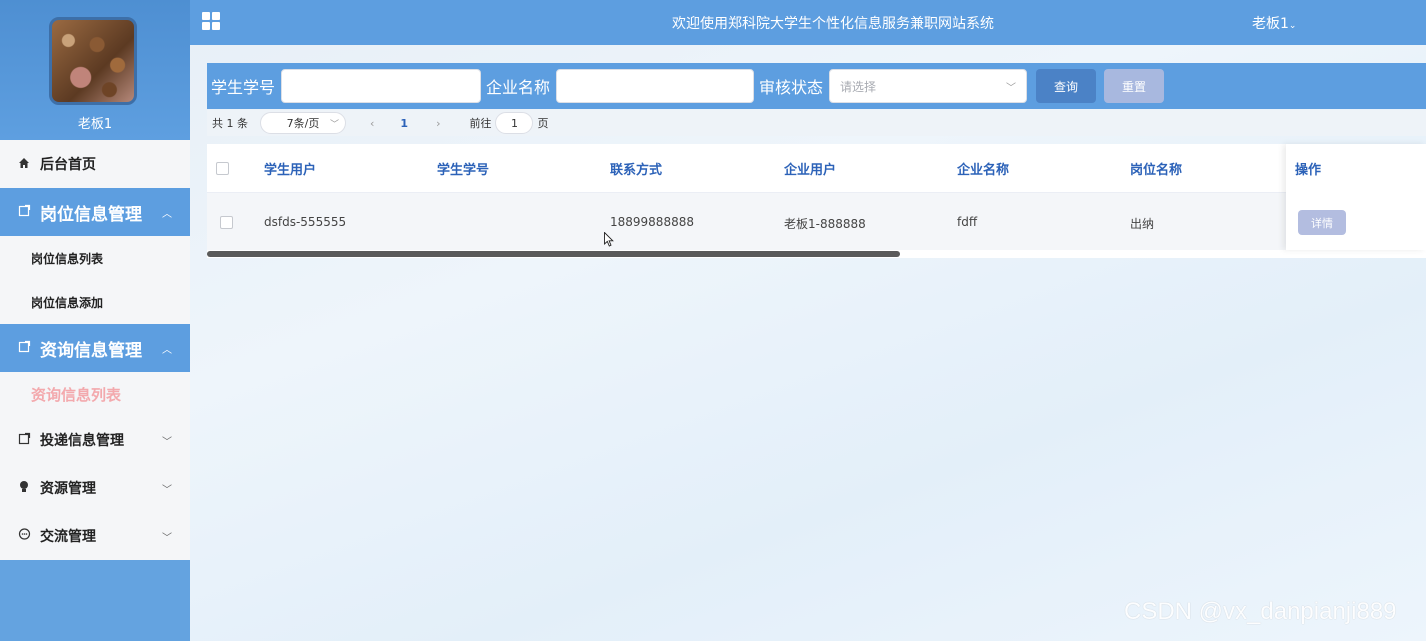  Describe the element at coordinates (816, 123) in the screenshot. I see `pagination: 共 1 条 7条/页 ﹀ ‹ 1 › 前往 1 页` at that location.